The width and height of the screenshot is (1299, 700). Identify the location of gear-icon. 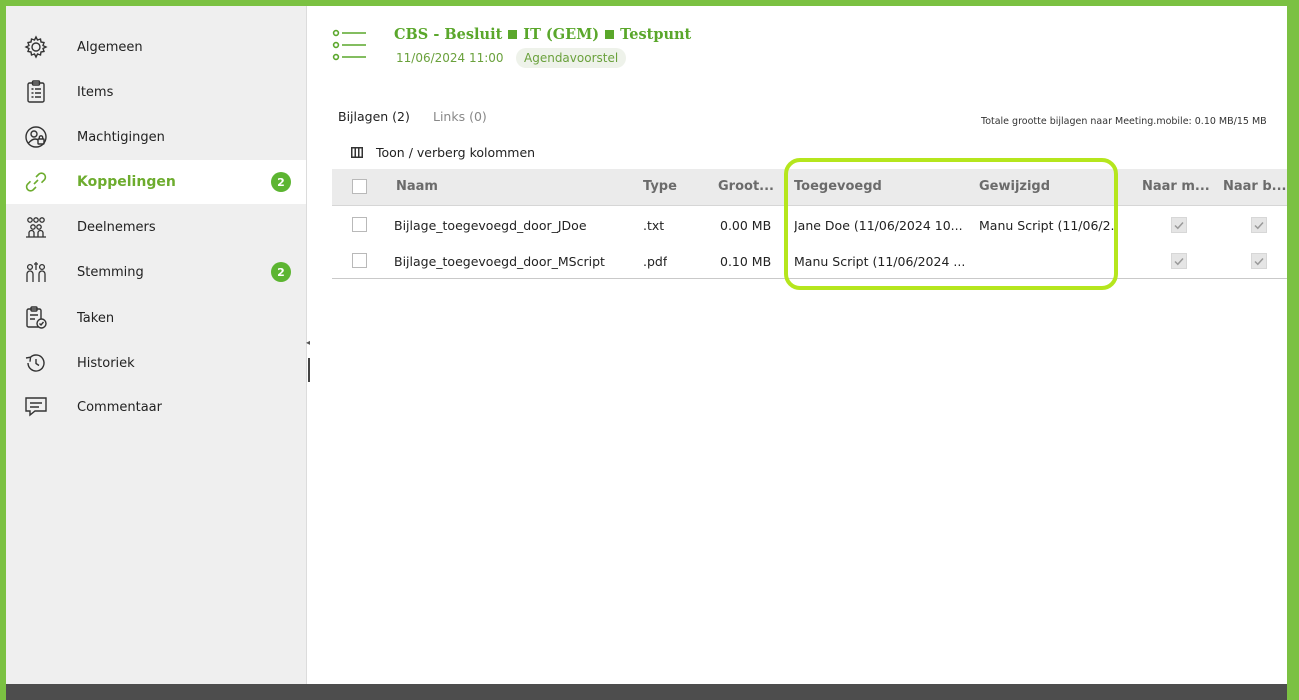
(36, 47).